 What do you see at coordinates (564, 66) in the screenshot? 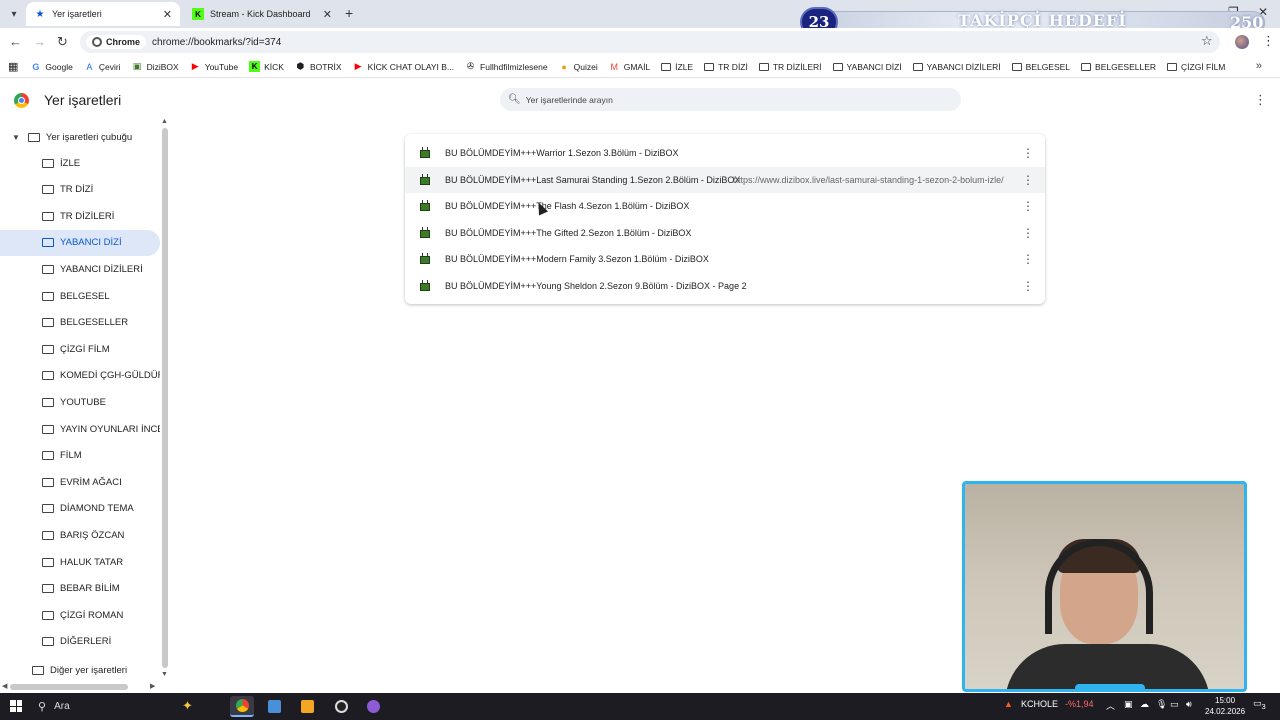
I see `quiz-icon: ●` at bounding box center [564, 66].